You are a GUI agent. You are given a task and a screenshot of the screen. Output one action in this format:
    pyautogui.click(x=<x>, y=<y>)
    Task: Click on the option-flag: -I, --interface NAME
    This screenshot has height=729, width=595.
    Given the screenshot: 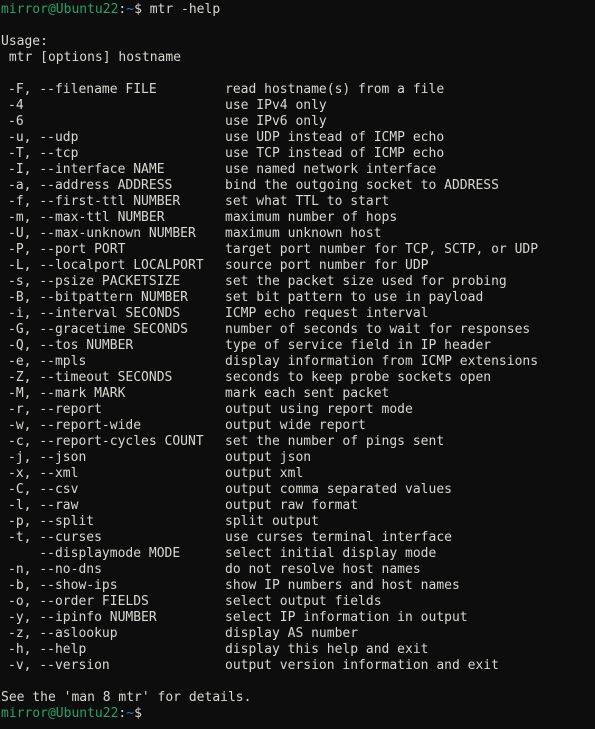 What is the action you would take?
    pyautogui.click(x=86, y=169)
    